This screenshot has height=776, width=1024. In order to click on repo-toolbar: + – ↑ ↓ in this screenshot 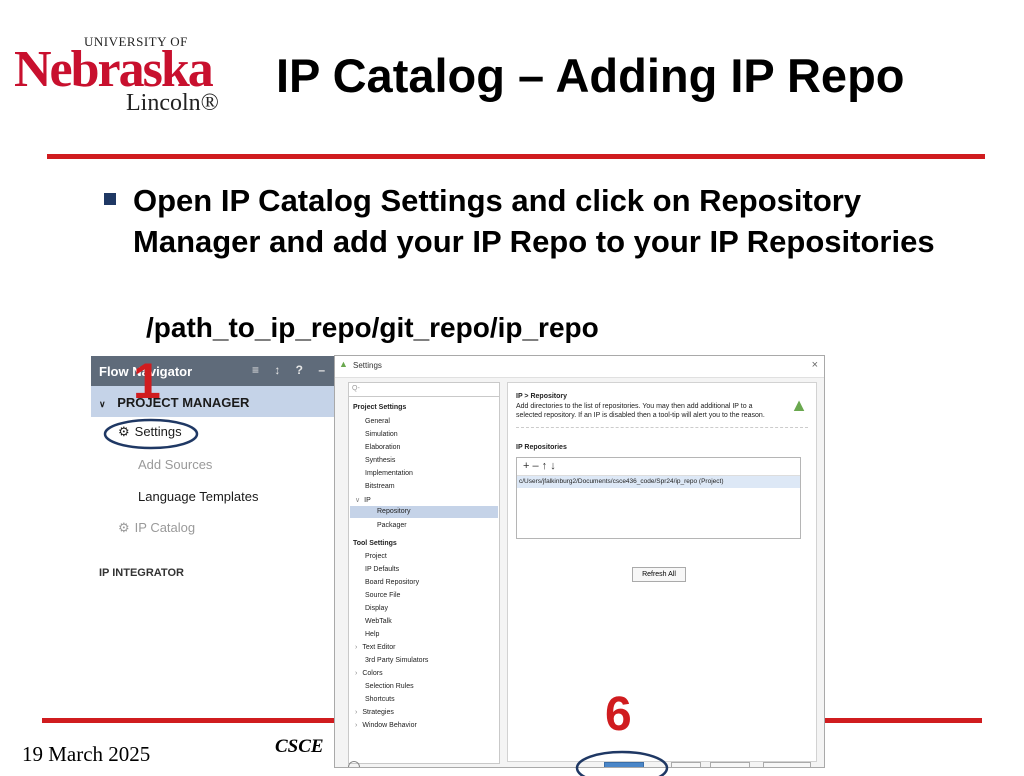, I will do `click(658, 467)`.